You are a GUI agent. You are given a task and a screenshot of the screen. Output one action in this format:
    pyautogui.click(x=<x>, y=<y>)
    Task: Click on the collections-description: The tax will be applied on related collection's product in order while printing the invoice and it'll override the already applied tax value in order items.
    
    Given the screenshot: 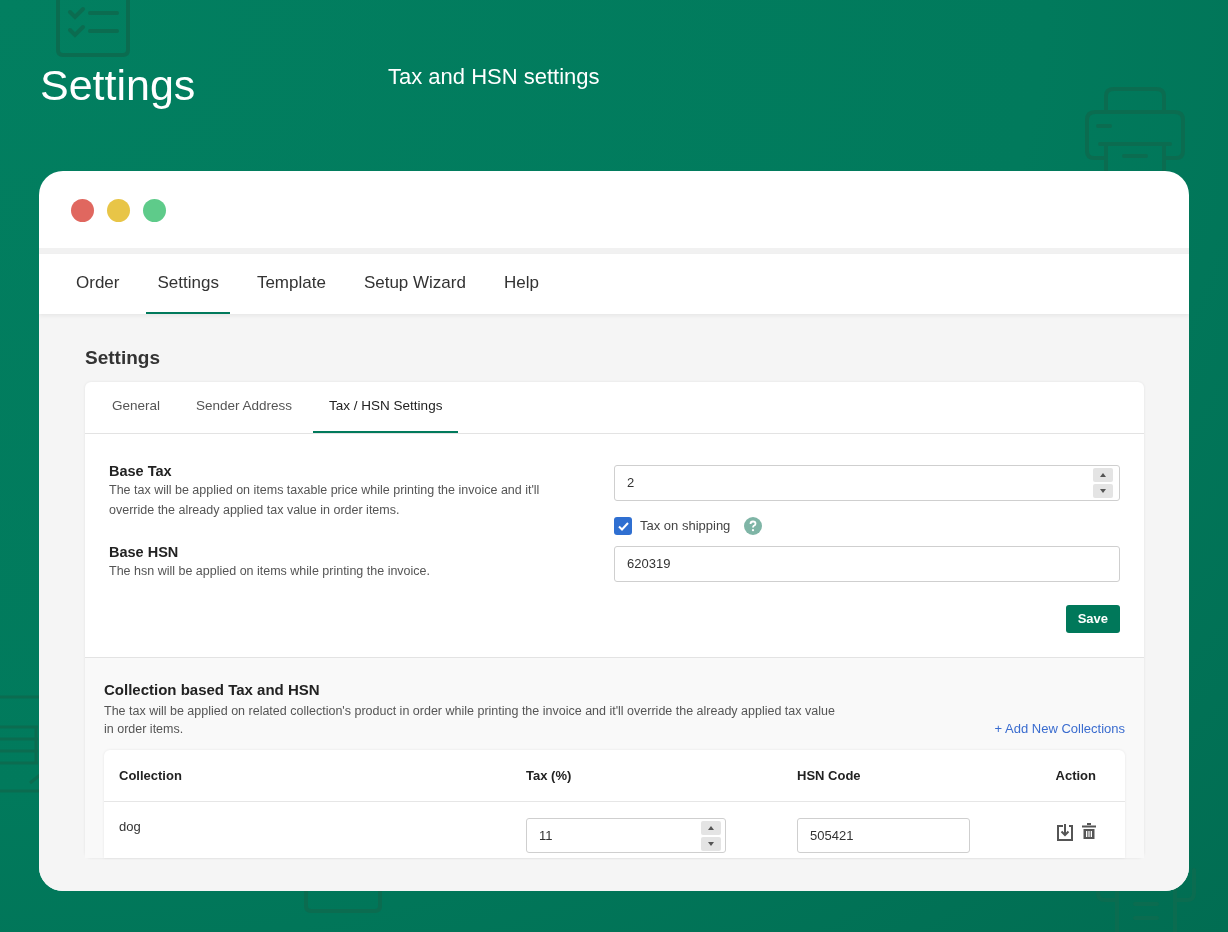 What is the action you would take?
    pyautogui.click(x=470, y=720)
    